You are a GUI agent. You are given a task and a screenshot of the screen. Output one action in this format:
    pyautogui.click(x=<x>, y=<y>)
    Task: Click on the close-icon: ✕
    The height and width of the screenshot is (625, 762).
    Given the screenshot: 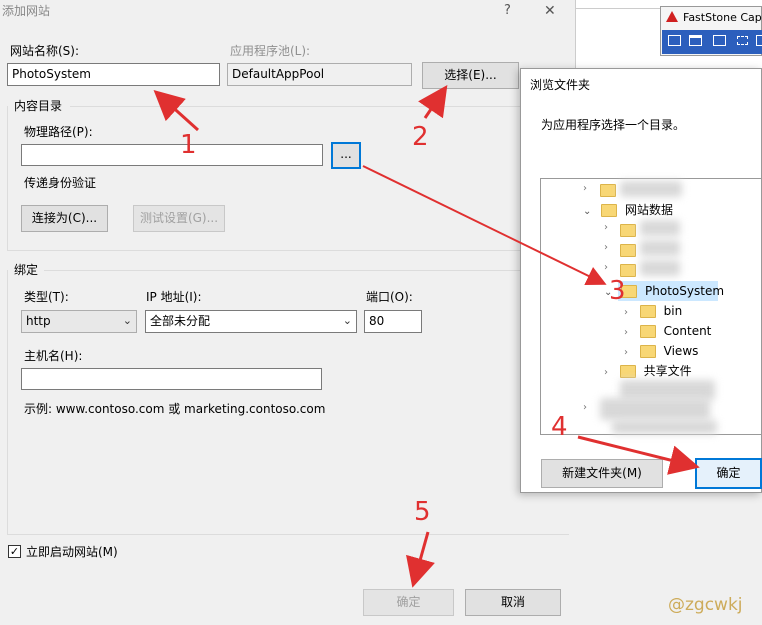 What is the action you would take?
    pyautogui.click(x=550, y=11)
    